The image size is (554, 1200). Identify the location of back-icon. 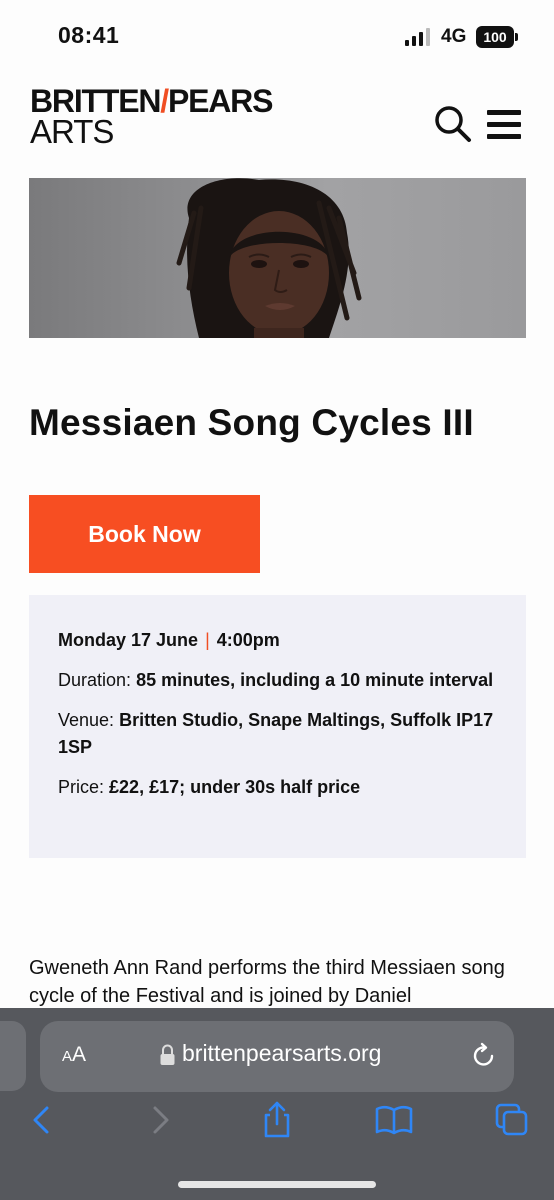
(42, 1120).